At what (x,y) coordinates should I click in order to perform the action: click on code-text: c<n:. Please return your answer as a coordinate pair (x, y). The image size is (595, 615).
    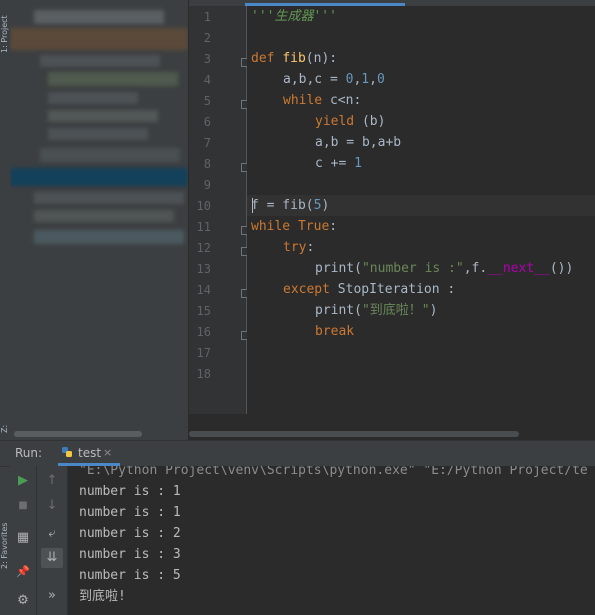
    Looking at the image, I should click on (345, 100).